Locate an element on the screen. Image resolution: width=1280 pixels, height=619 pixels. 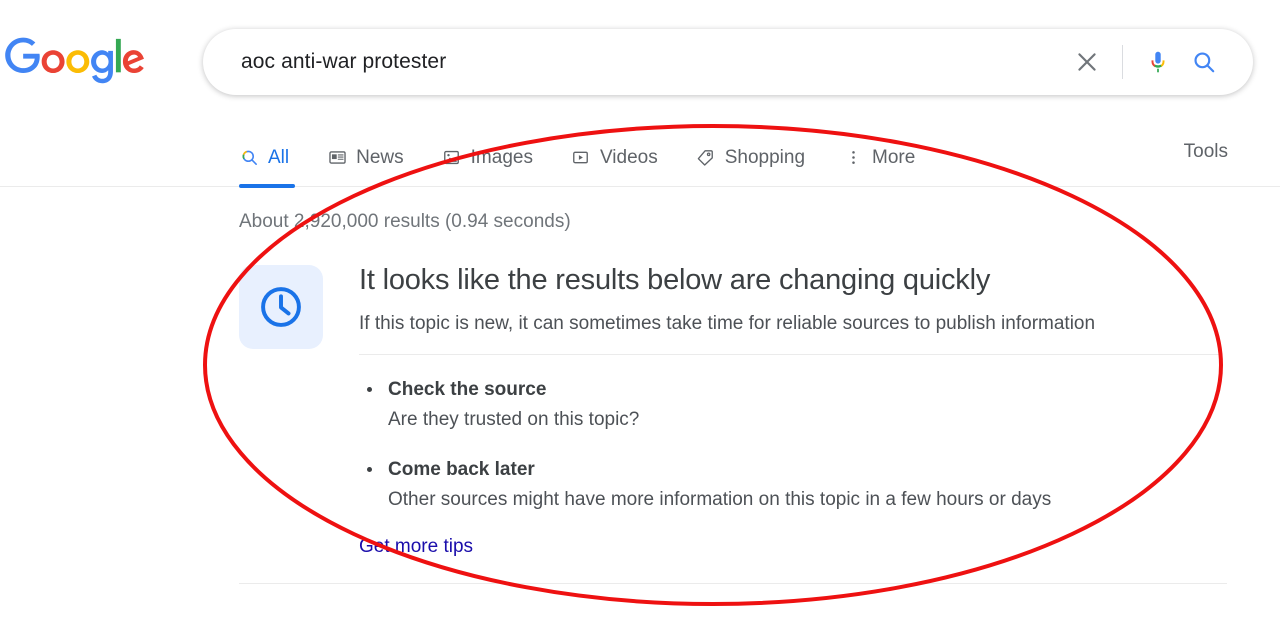
tab-all: All is located at coordinates (267, 157).